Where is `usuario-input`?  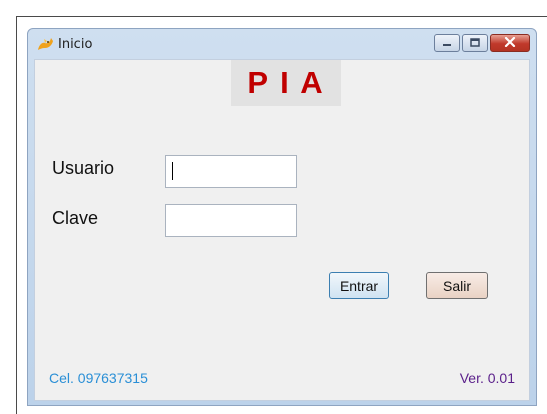
usuario-input is located at coordinates (231, 171).